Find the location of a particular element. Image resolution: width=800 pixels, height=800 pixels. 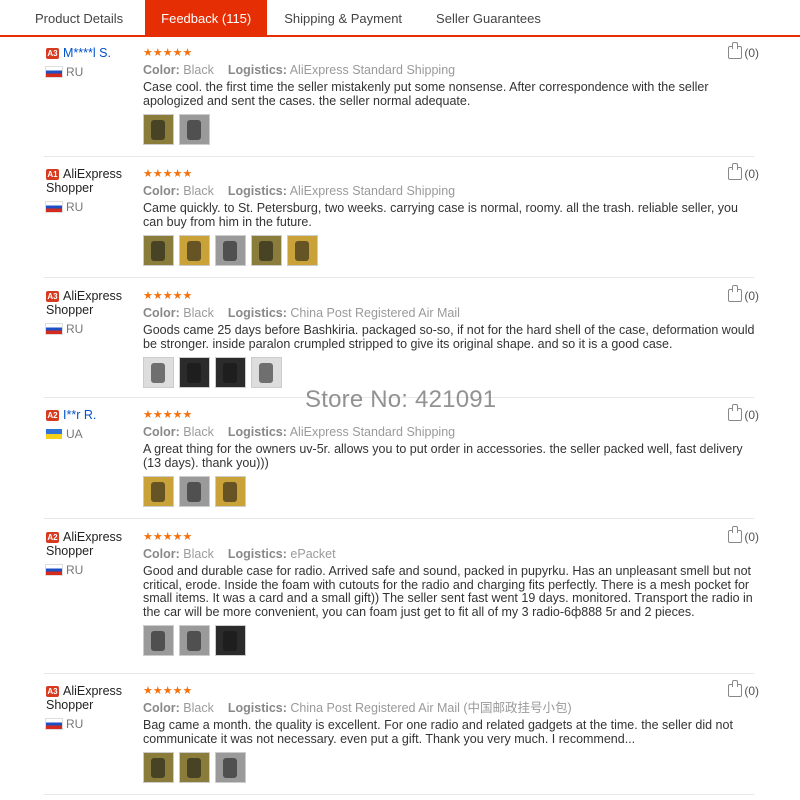

reviewer-info: A3 M****l S. RU is located at coordinates (92, 62).